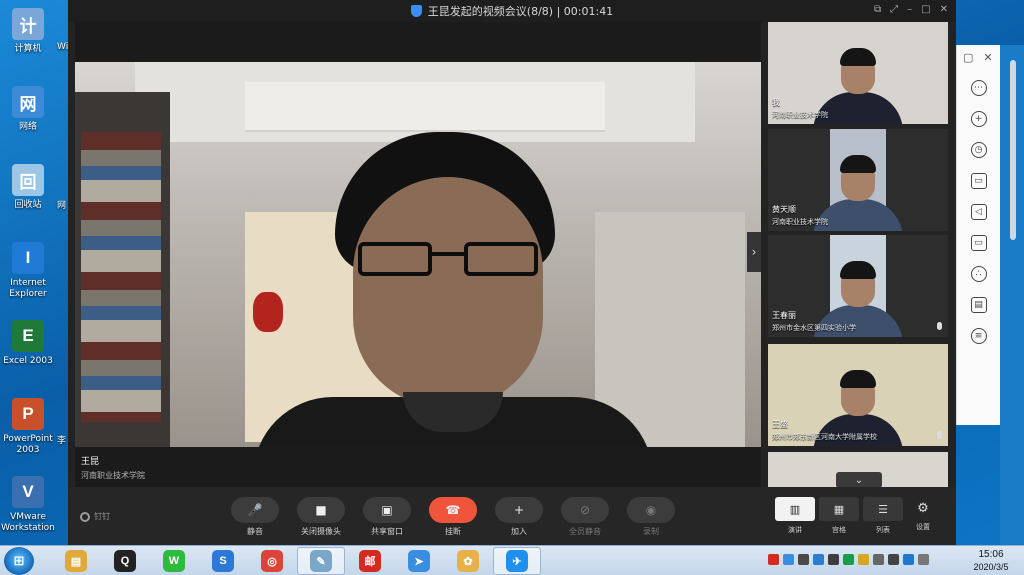 The height and width of the screenshot is (575, 1024). What do you see at coordinates (925, 9) in the screenshot?
I see `maximize-icon: □` at bounding box center [925, 9].